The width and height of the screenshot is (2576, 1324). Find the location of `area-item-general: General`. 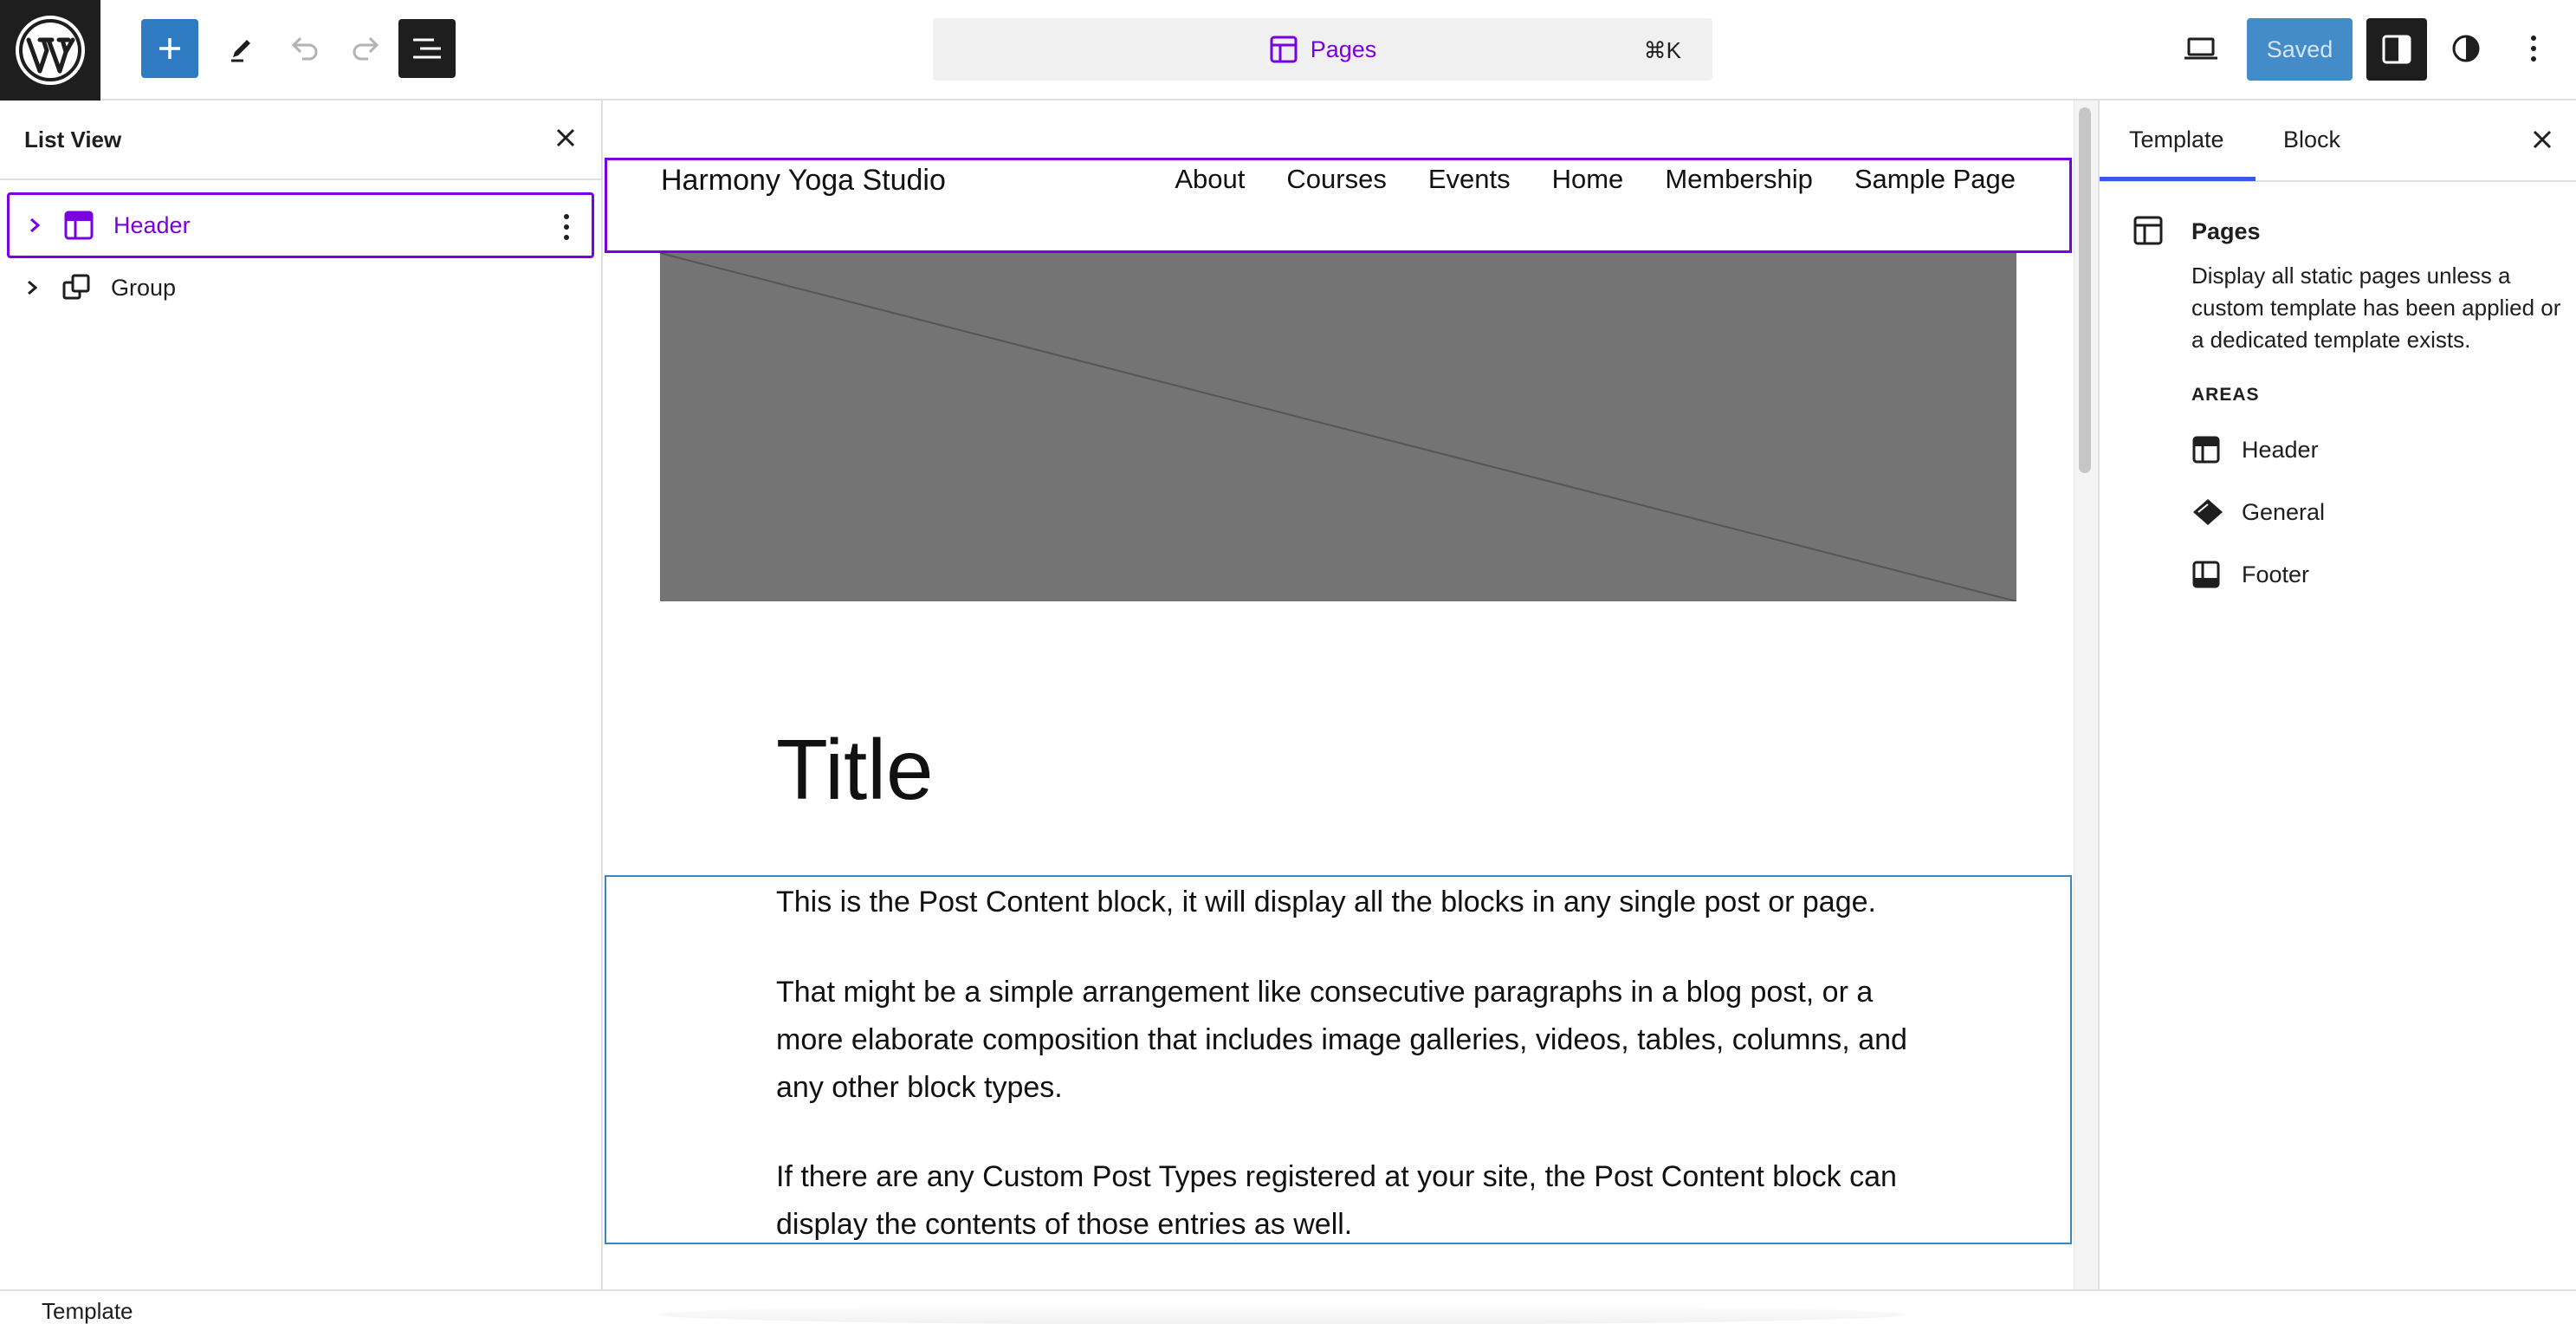

area-item-general: General is located at coordinates (2258, 512).